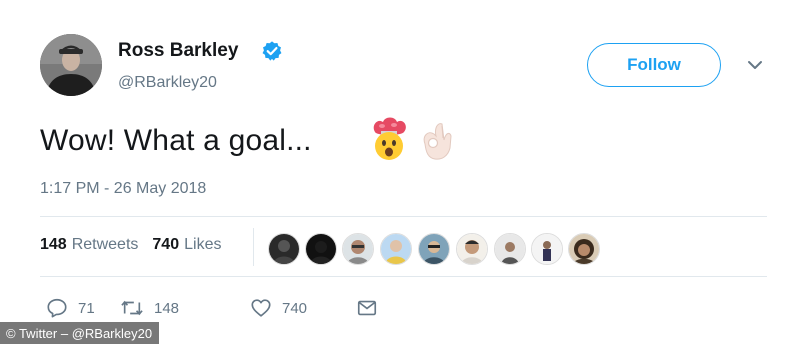 The height and width of the screenshot is (344, 800). I want to click on like-count: 740, so click(166, 244).